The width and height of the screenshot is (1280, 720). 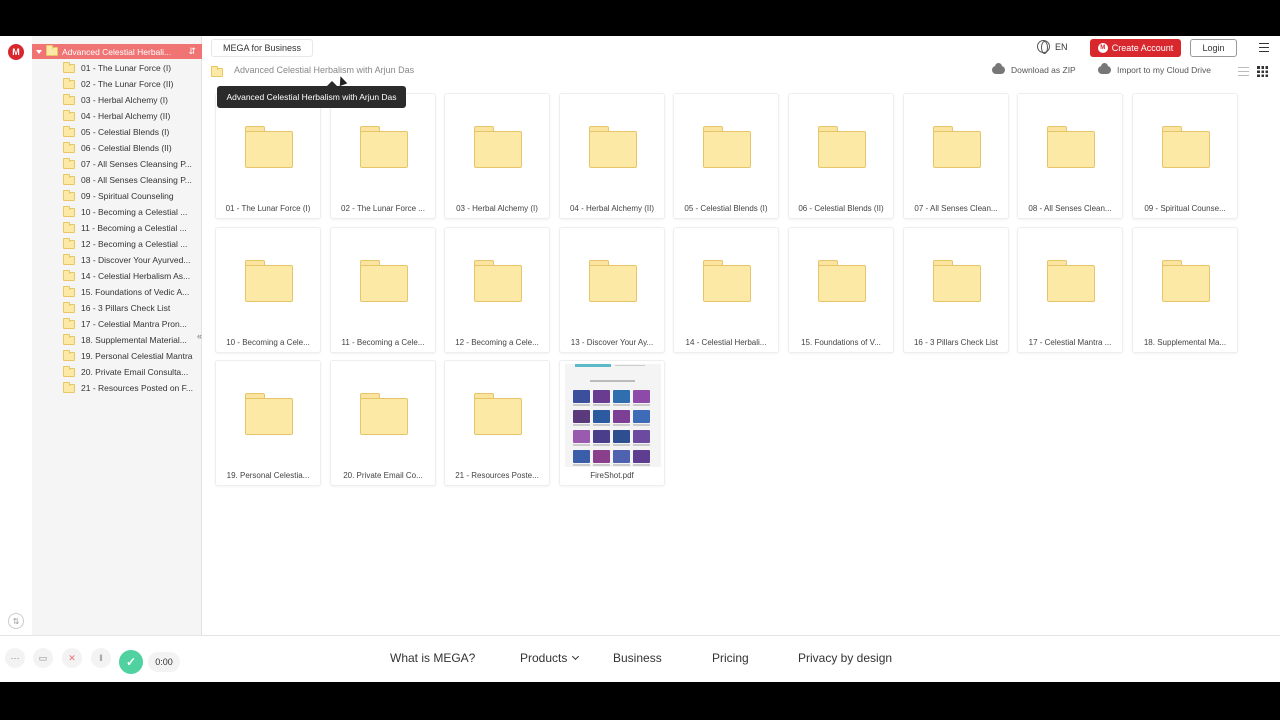 I want to click on import-cloud-drive-button: Import to my Cloud Drive, so click(x=1154, y=69).